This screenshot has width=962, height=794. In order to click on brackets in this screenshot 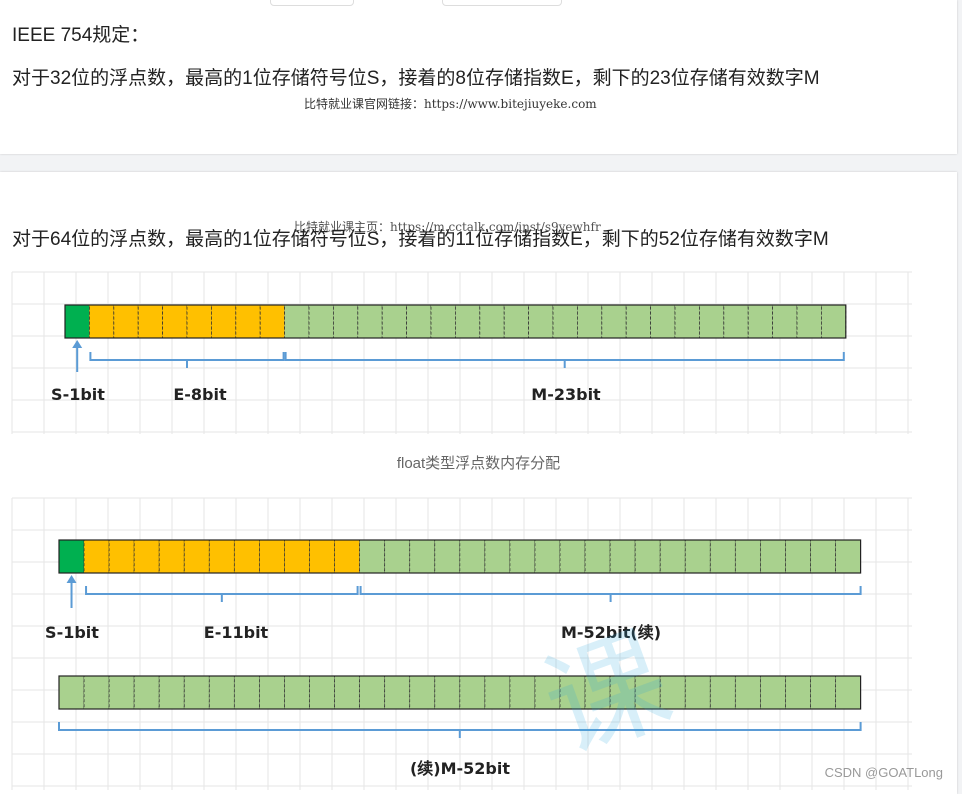, I will do `click(458, 356)`.